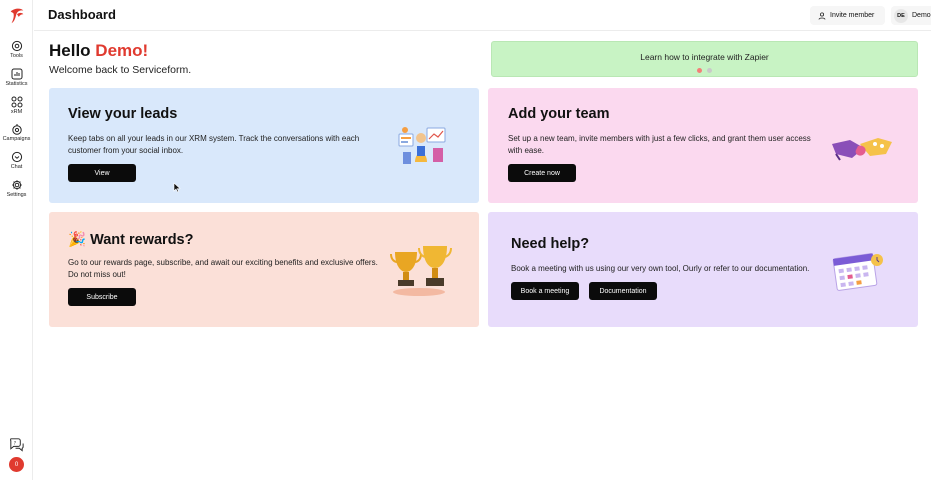 The image size is (931, 480). I want to click on user-icon, so click(822, 15).